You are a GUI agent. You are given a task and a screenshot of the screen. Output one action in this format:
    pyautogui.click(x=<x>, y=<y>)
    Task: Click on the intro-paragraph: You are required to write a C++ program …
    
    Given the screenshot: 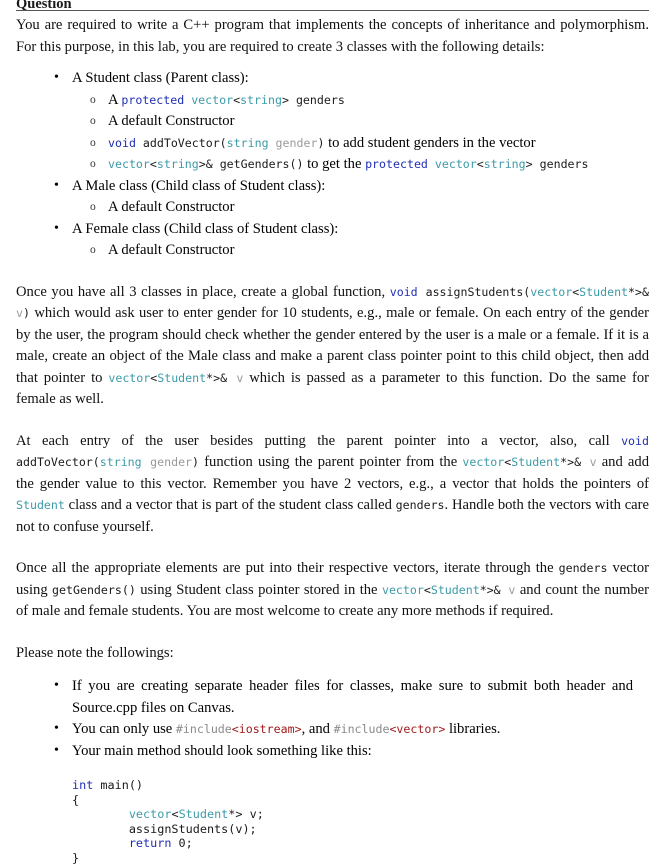 What is the action you would take?
    pyautogui.click(x=332, y=36)
    